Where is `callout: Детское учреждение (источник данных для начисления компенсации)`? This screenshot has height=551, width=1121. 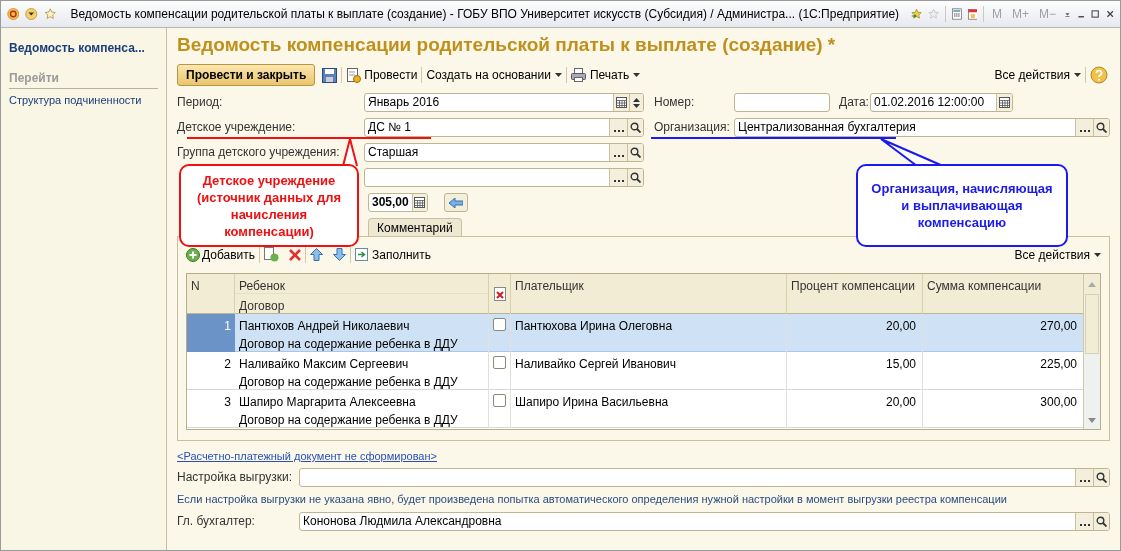 callout: Детское учреждение (источник данных для начисления компенсации) is located at coordinates (269, 205).